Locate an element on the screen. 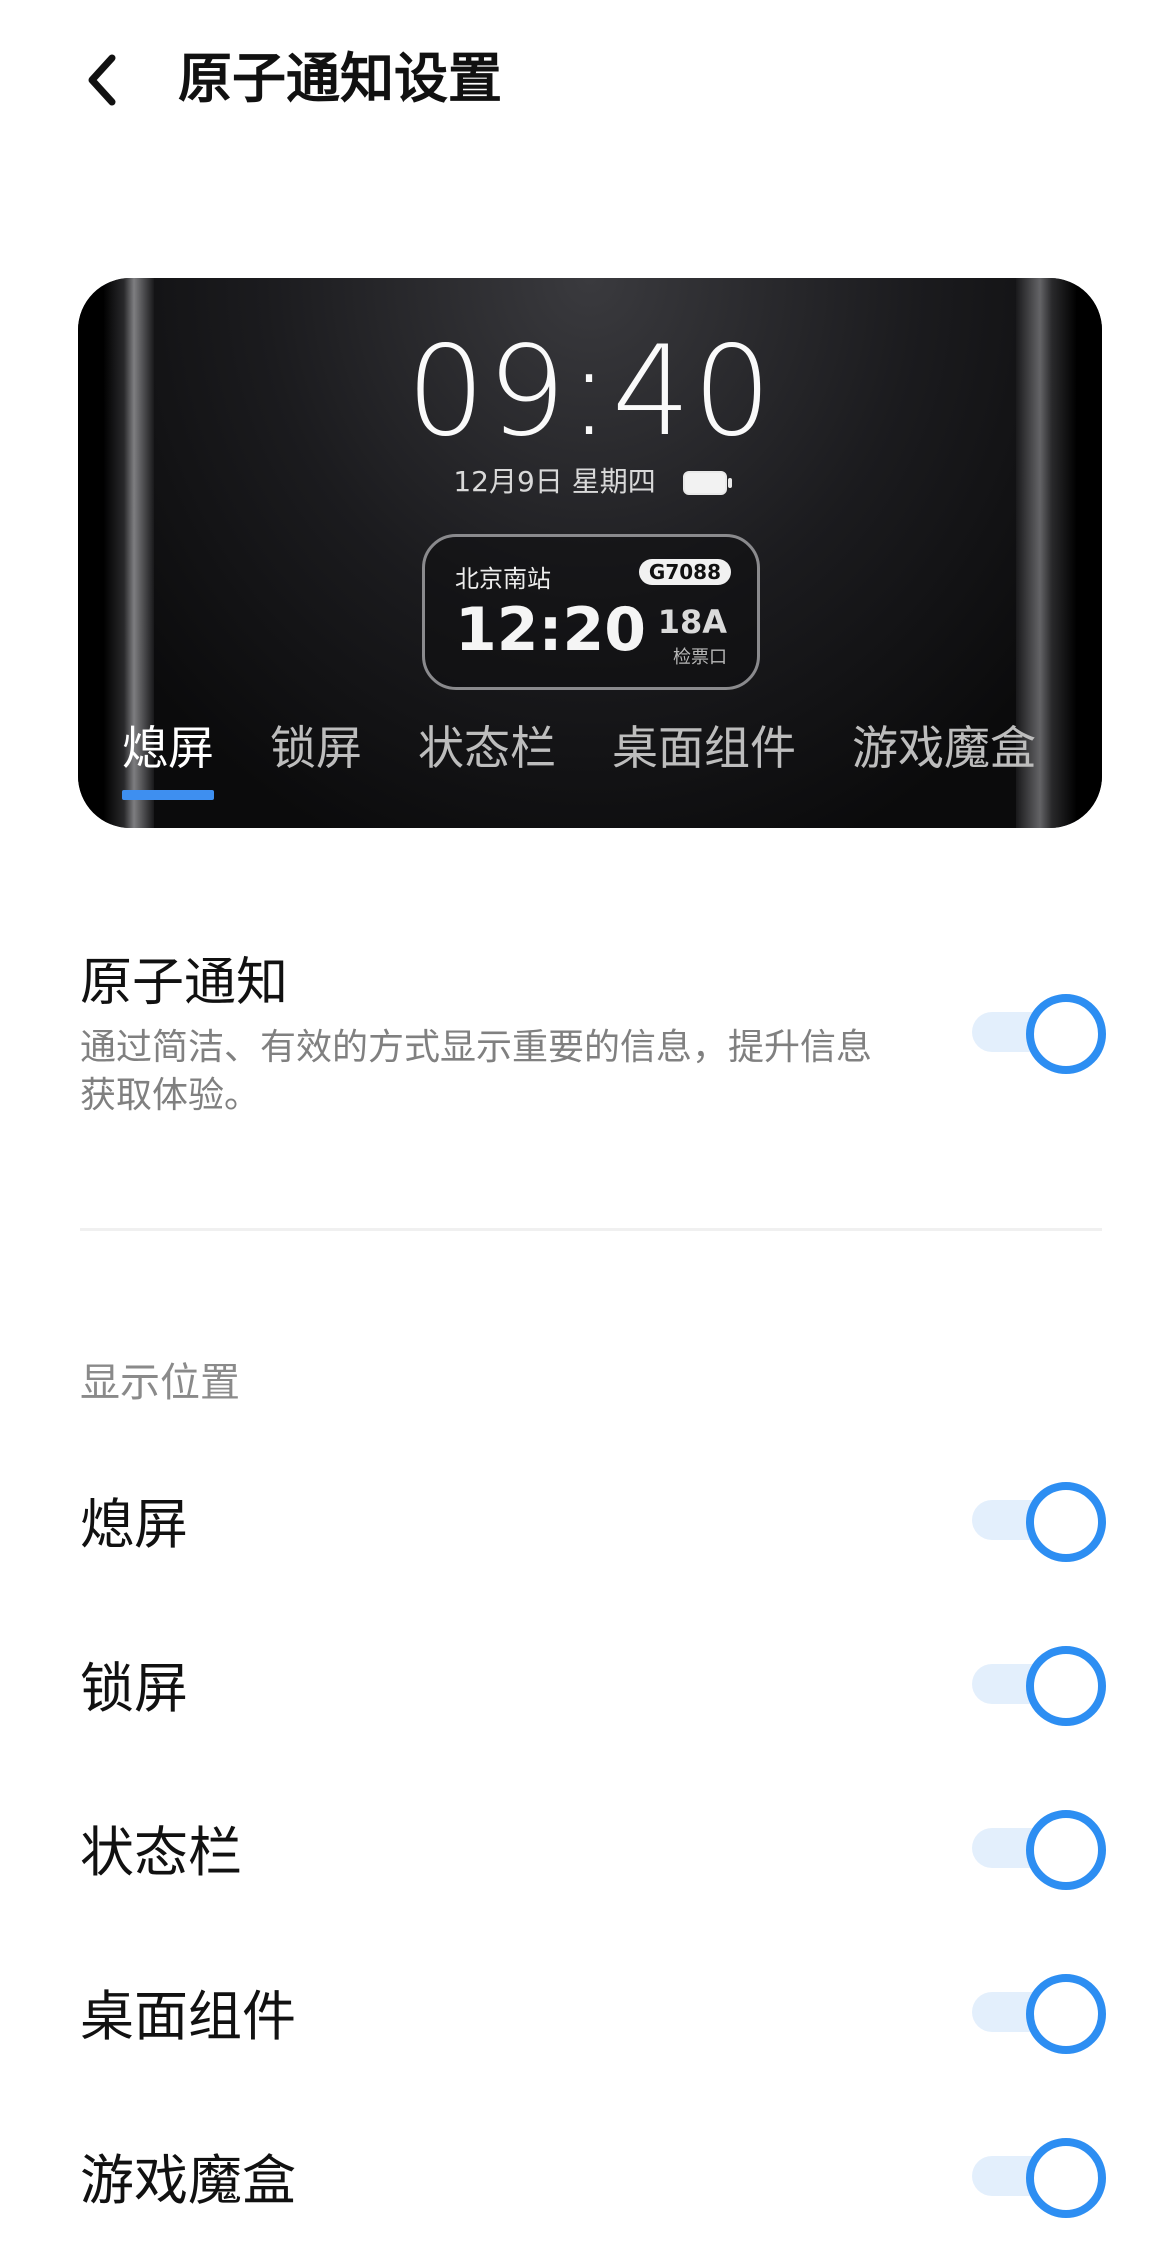  toggle-statusbar is located at coordinates (1039, 1850).